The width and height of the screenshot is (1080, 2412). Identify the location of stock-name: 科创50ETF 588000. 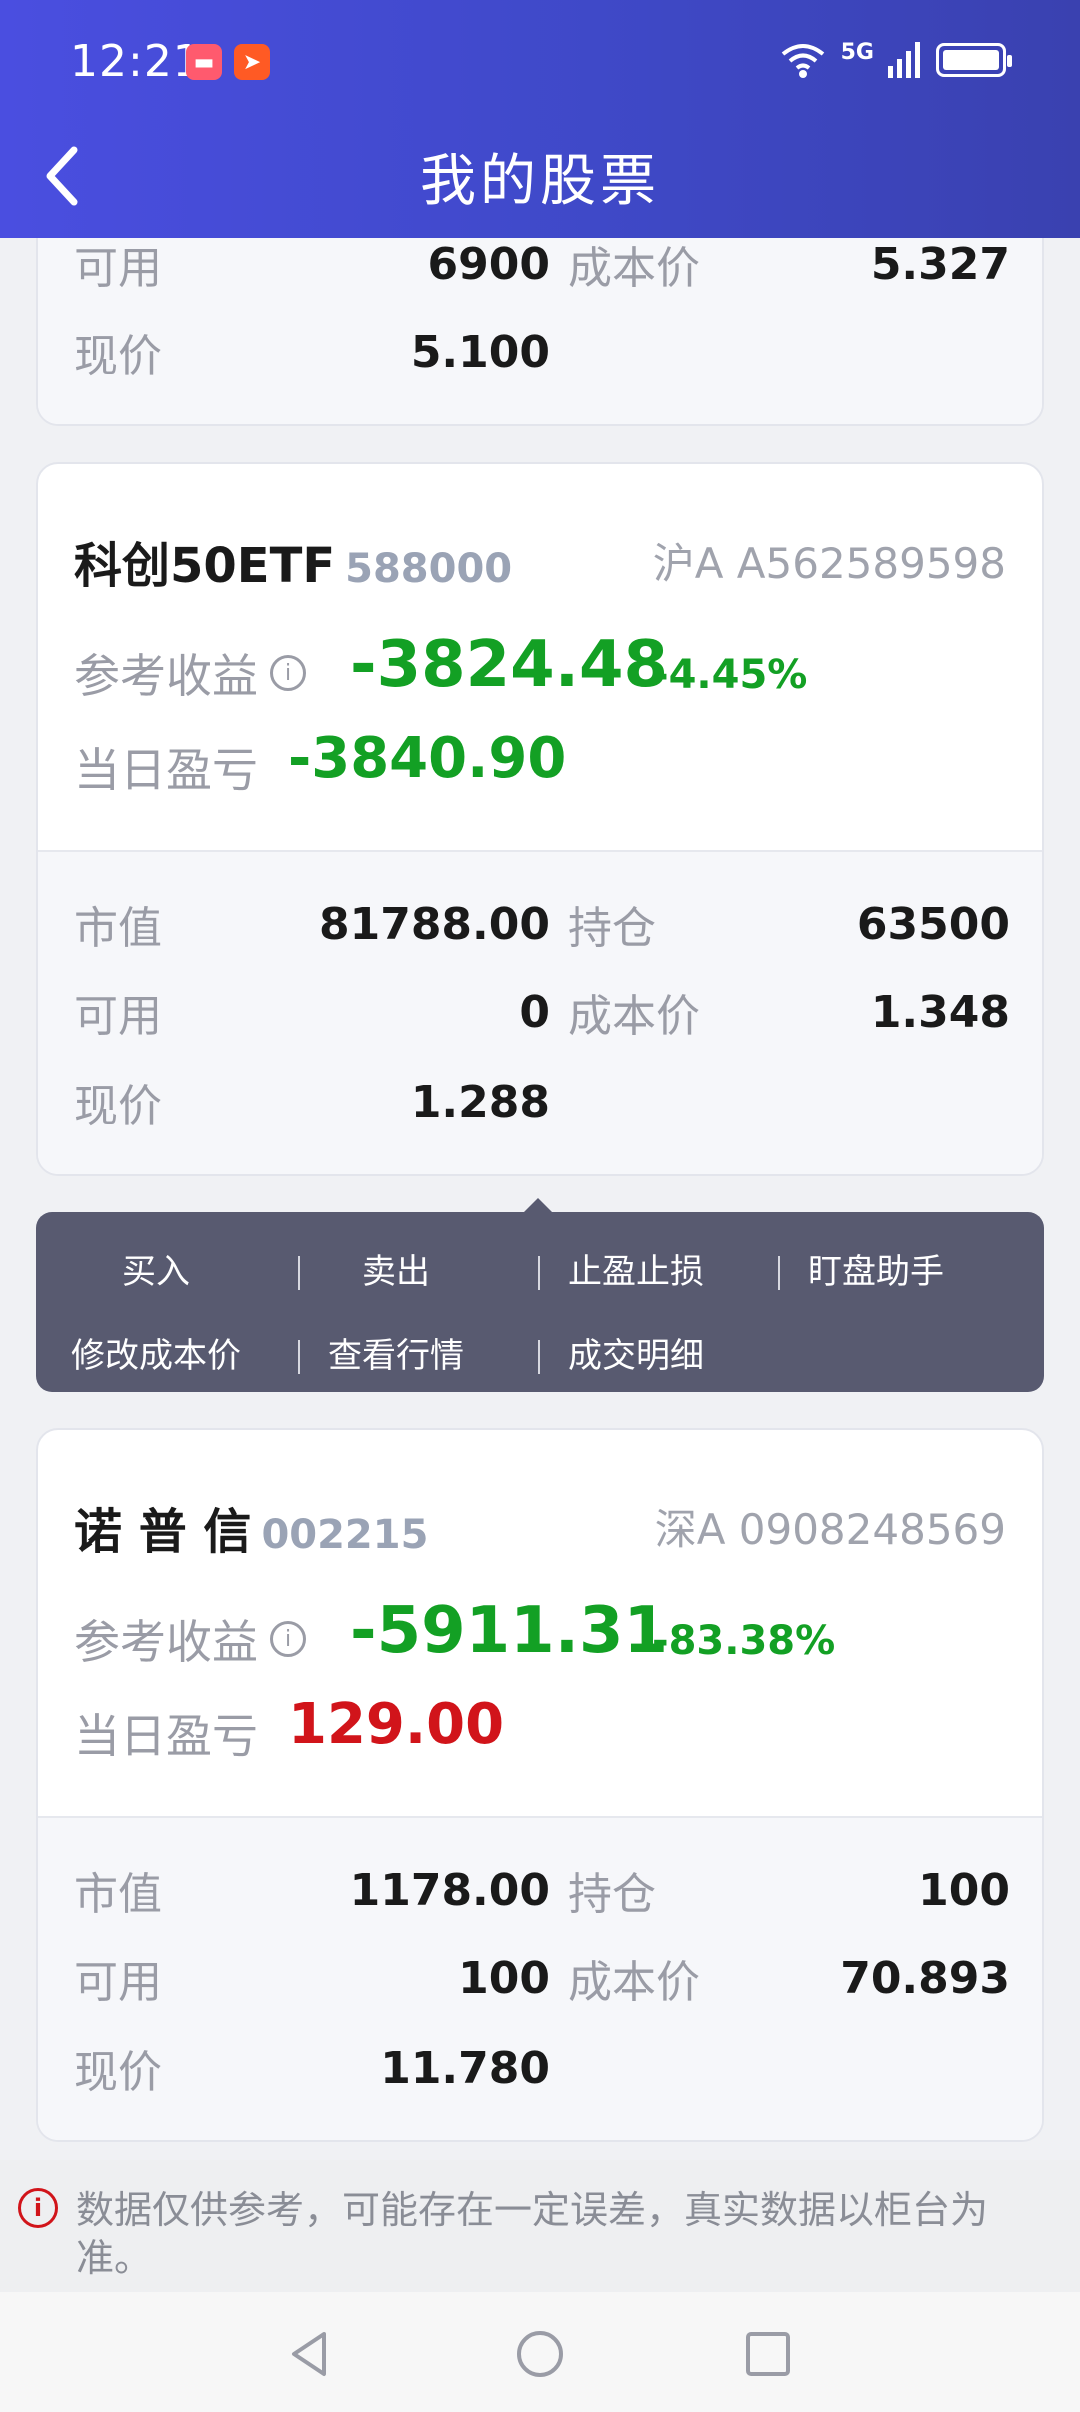
(293, 561).